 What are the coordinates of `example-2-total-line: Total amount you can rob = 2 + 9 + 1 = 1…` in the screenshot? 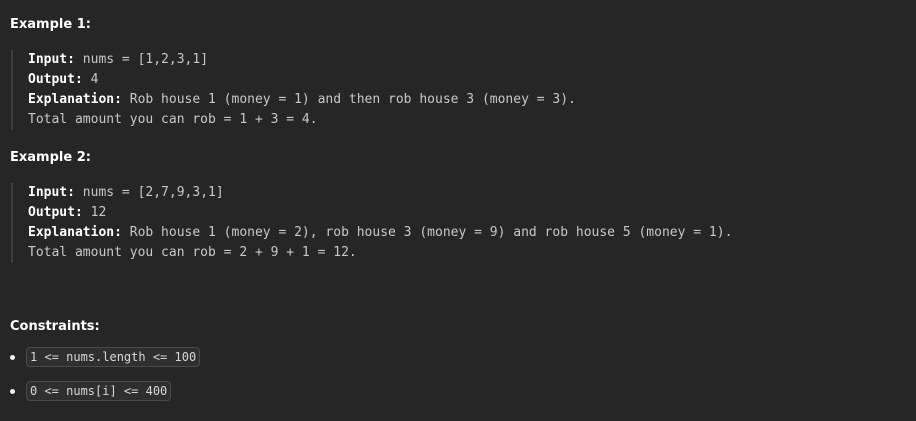 It's located at (192, 252).